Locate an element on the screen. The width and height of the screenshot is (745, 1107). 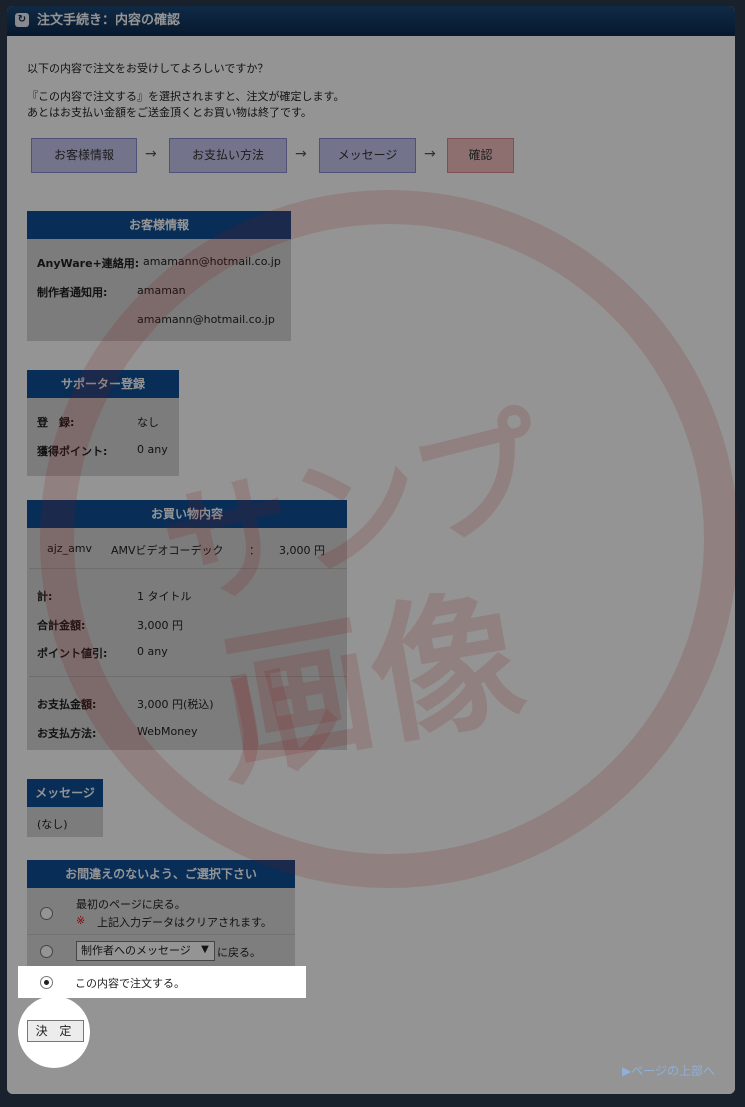
submit-button: 決 定 is located at coordinates (55, 1031).